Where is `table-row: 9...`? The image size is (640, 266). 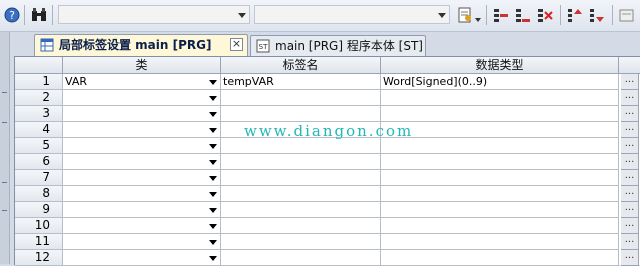 table-row: 9... is located at coordinates (327, 210).